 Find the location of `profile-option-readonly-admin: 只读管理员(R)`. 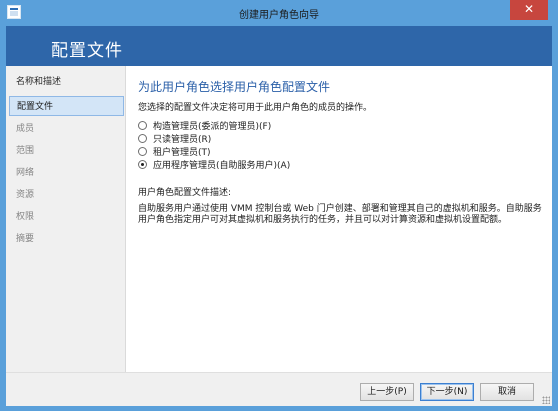

profile-option-readonly-admin: 只读管理员(R) is located at coordinates (174, 138).